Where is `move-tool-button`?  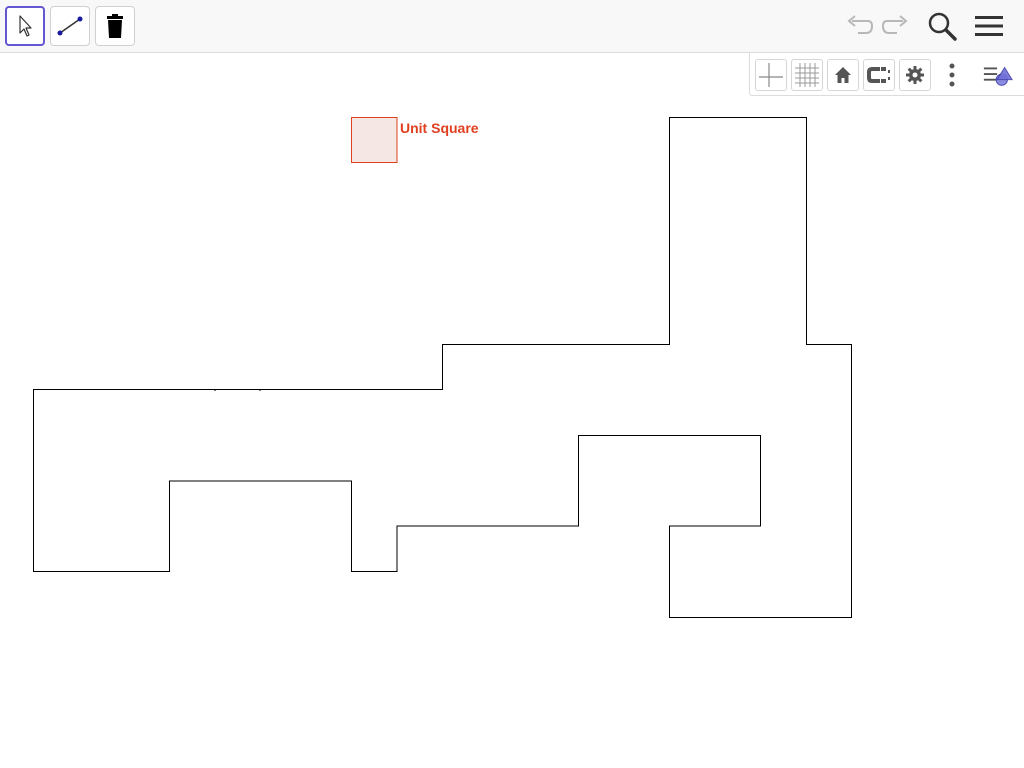 move-tool-button is located at coordinates (25, 26).